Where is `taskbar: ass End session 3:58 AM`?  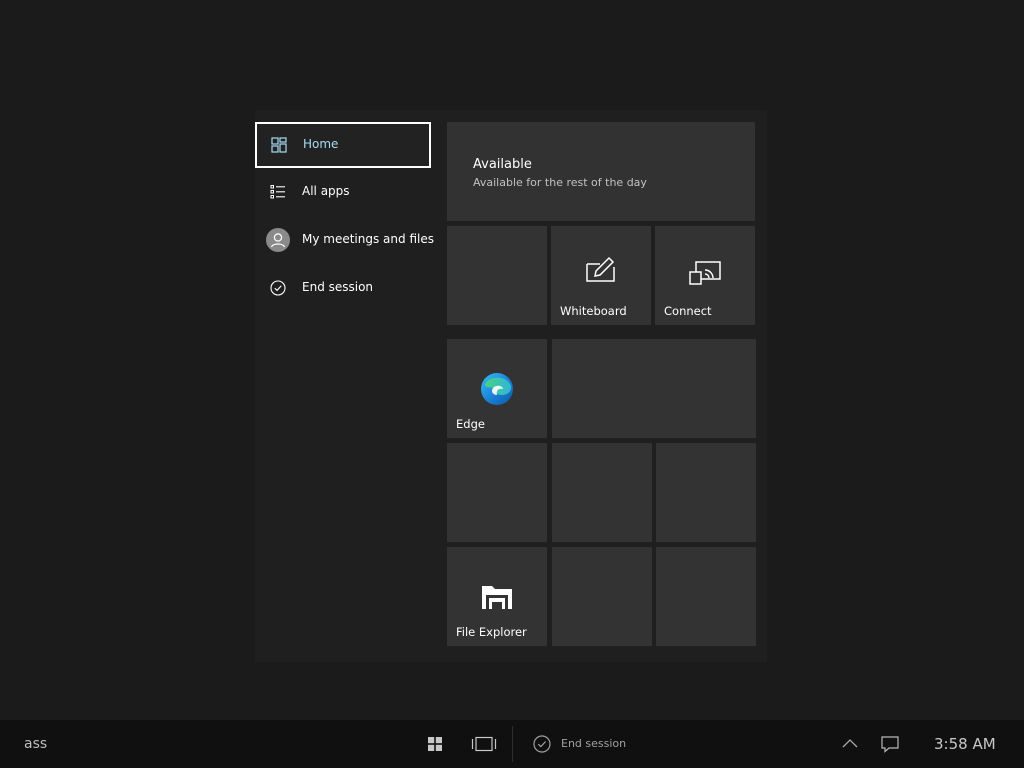
taskbar: ass End session 3:58 AM is located at coordinates (512, 744).